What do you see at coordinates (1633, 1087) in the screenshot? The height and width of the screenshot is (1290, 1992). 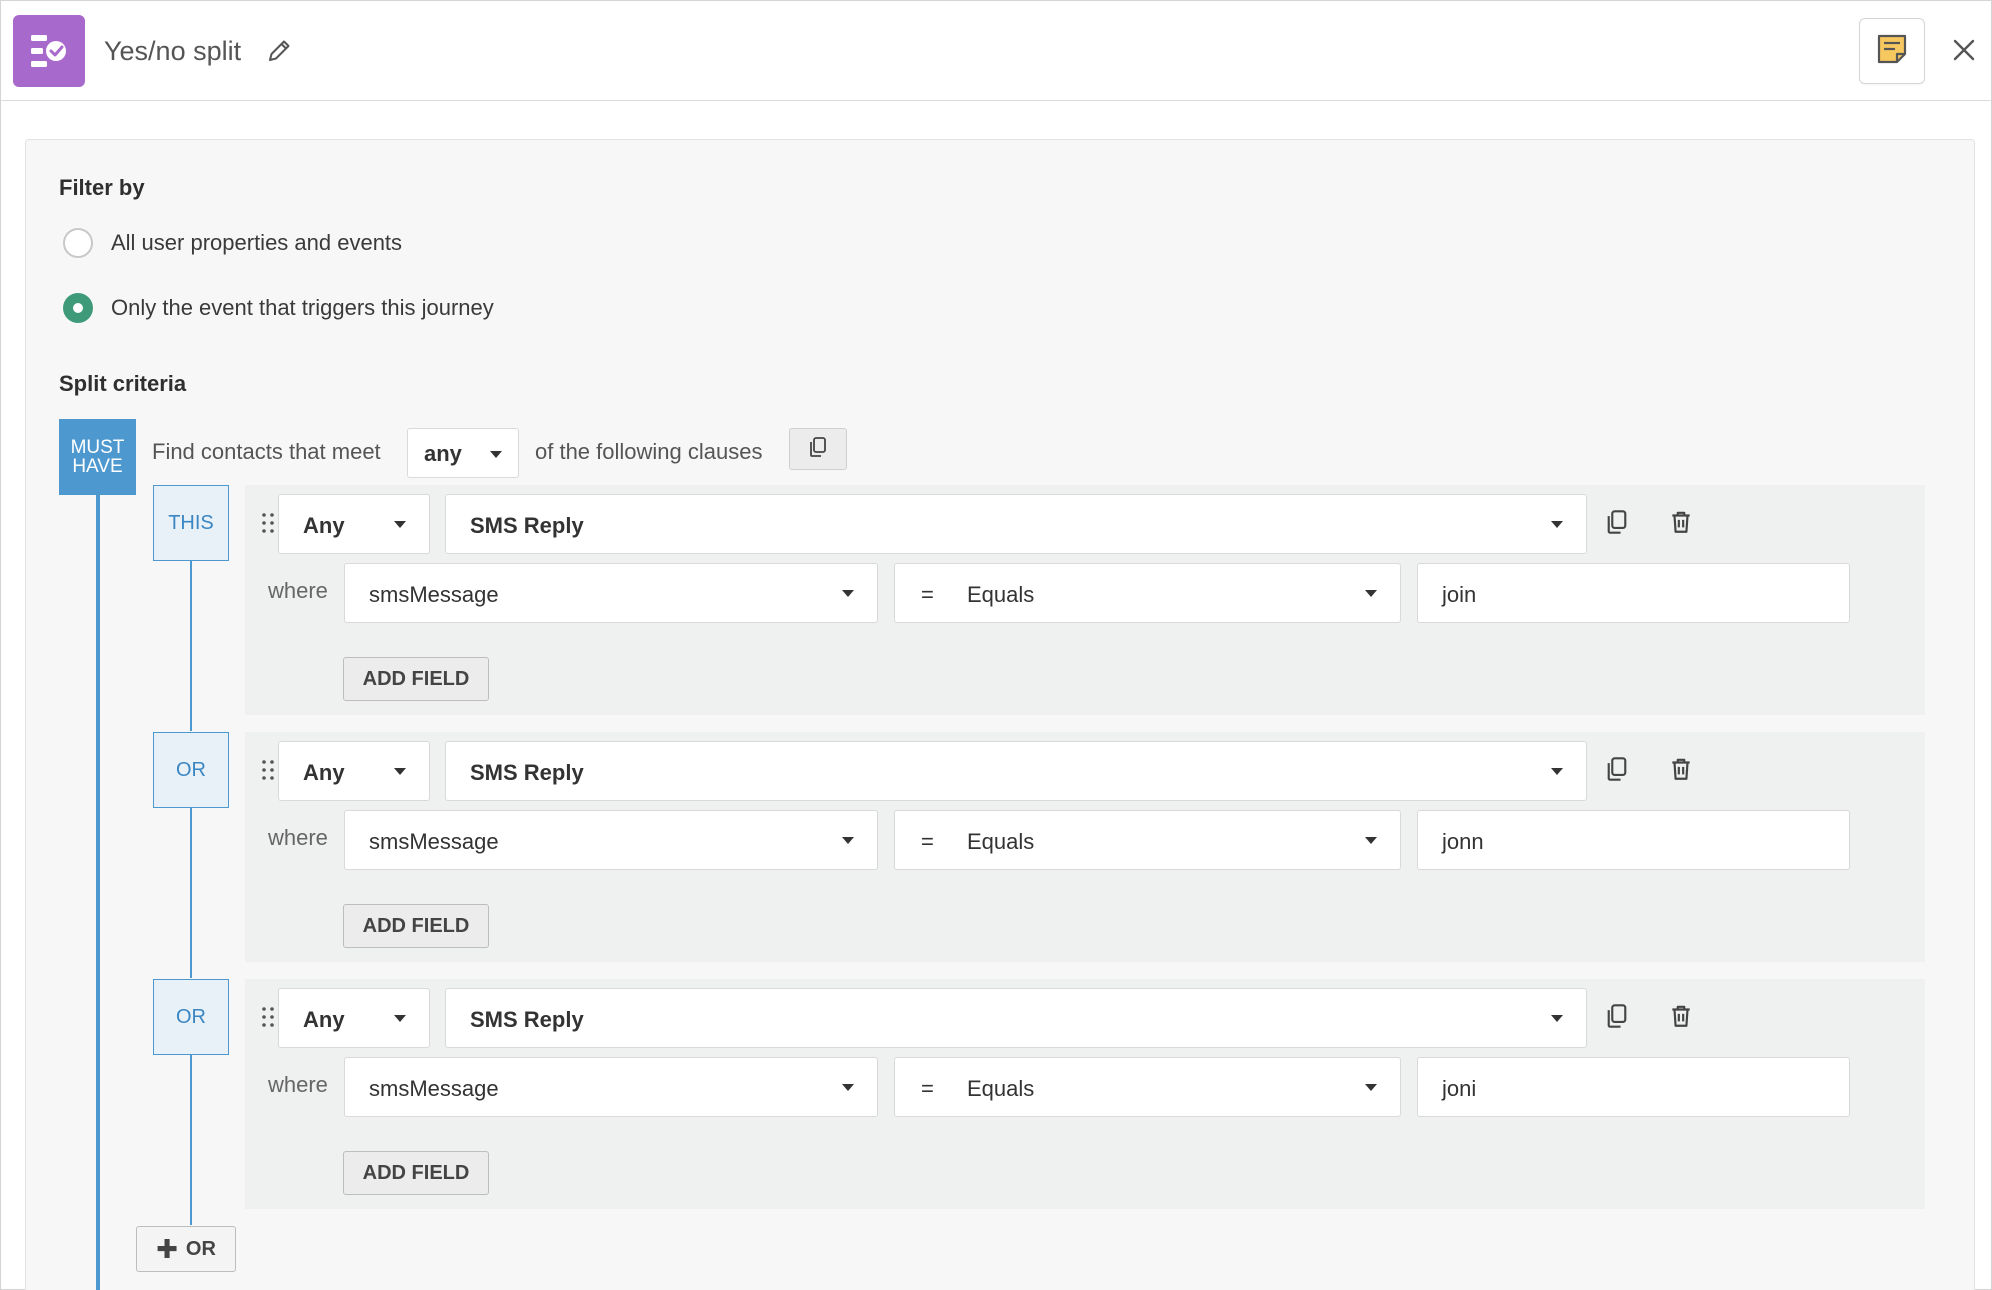 I see `value-input: joni` at bounding box center [1633, 1087].